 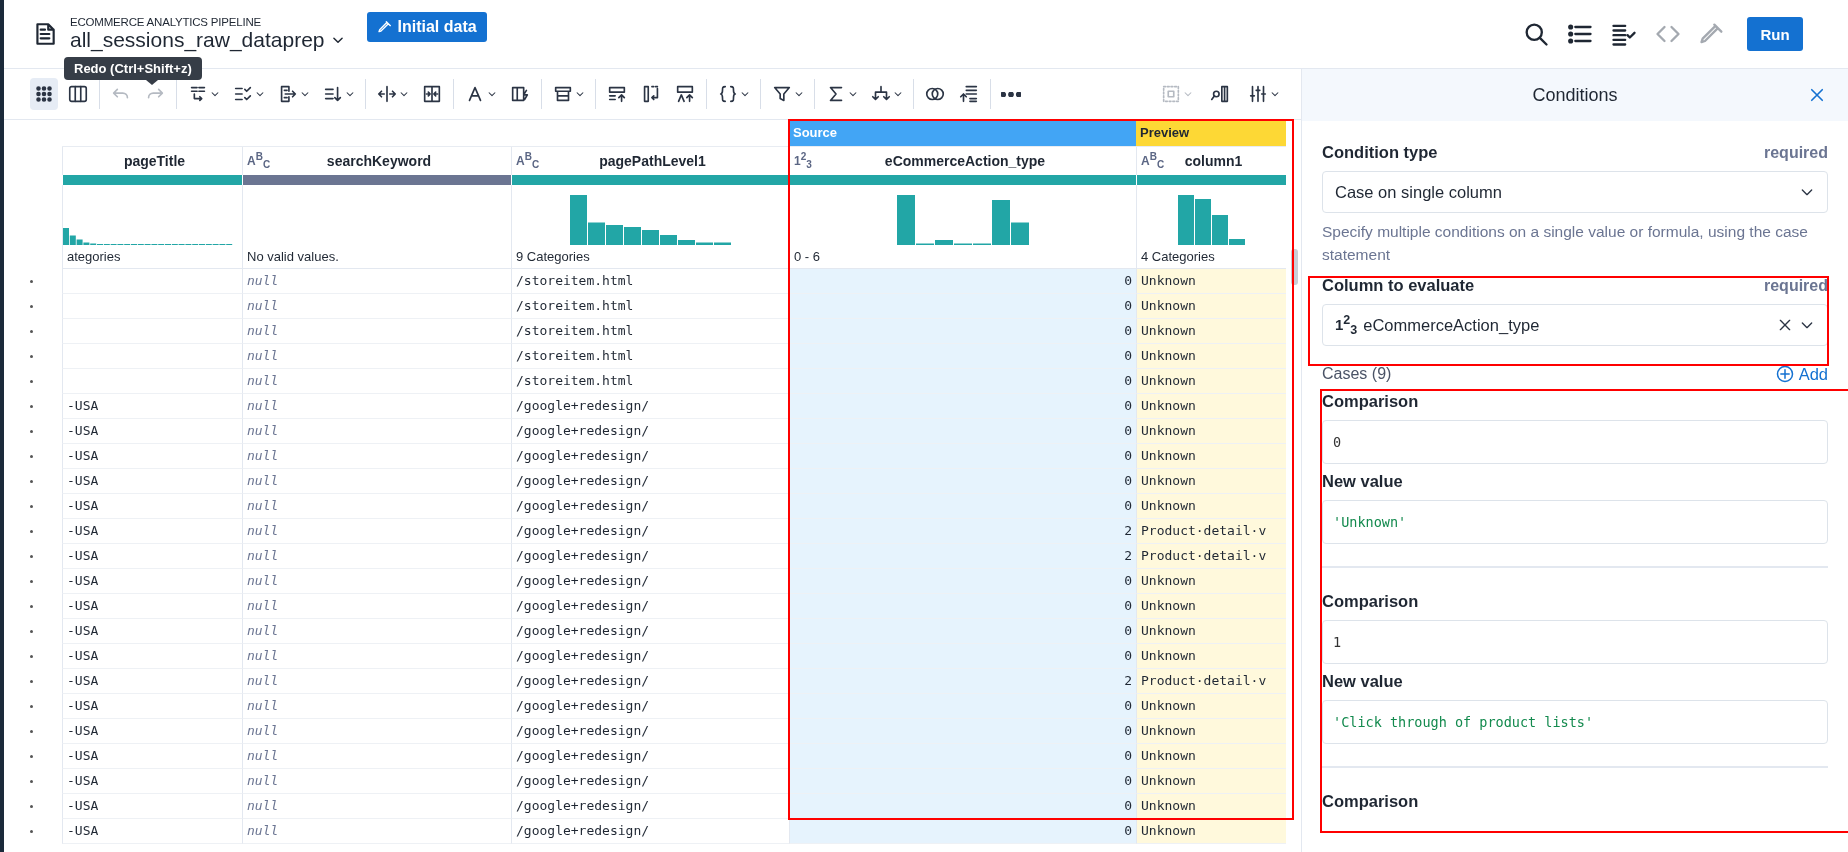 I want to click on grid-button, so click(x=44, y=94).